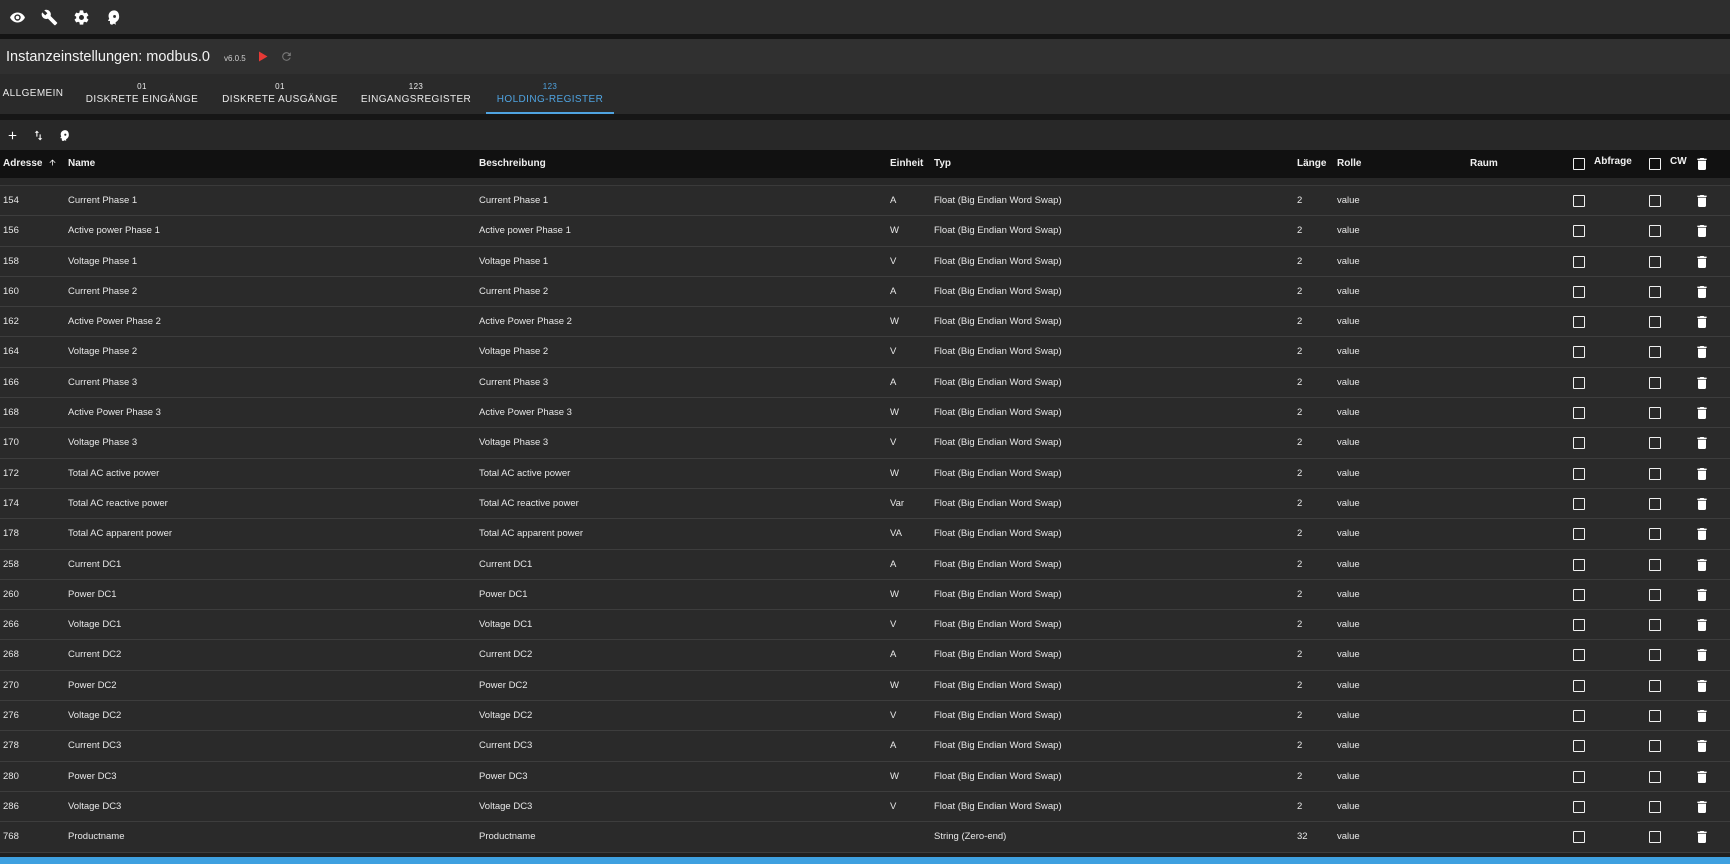 This screenshot has width=1730, height=864. I want to click on cell-description: Productname, so click(507, 837).